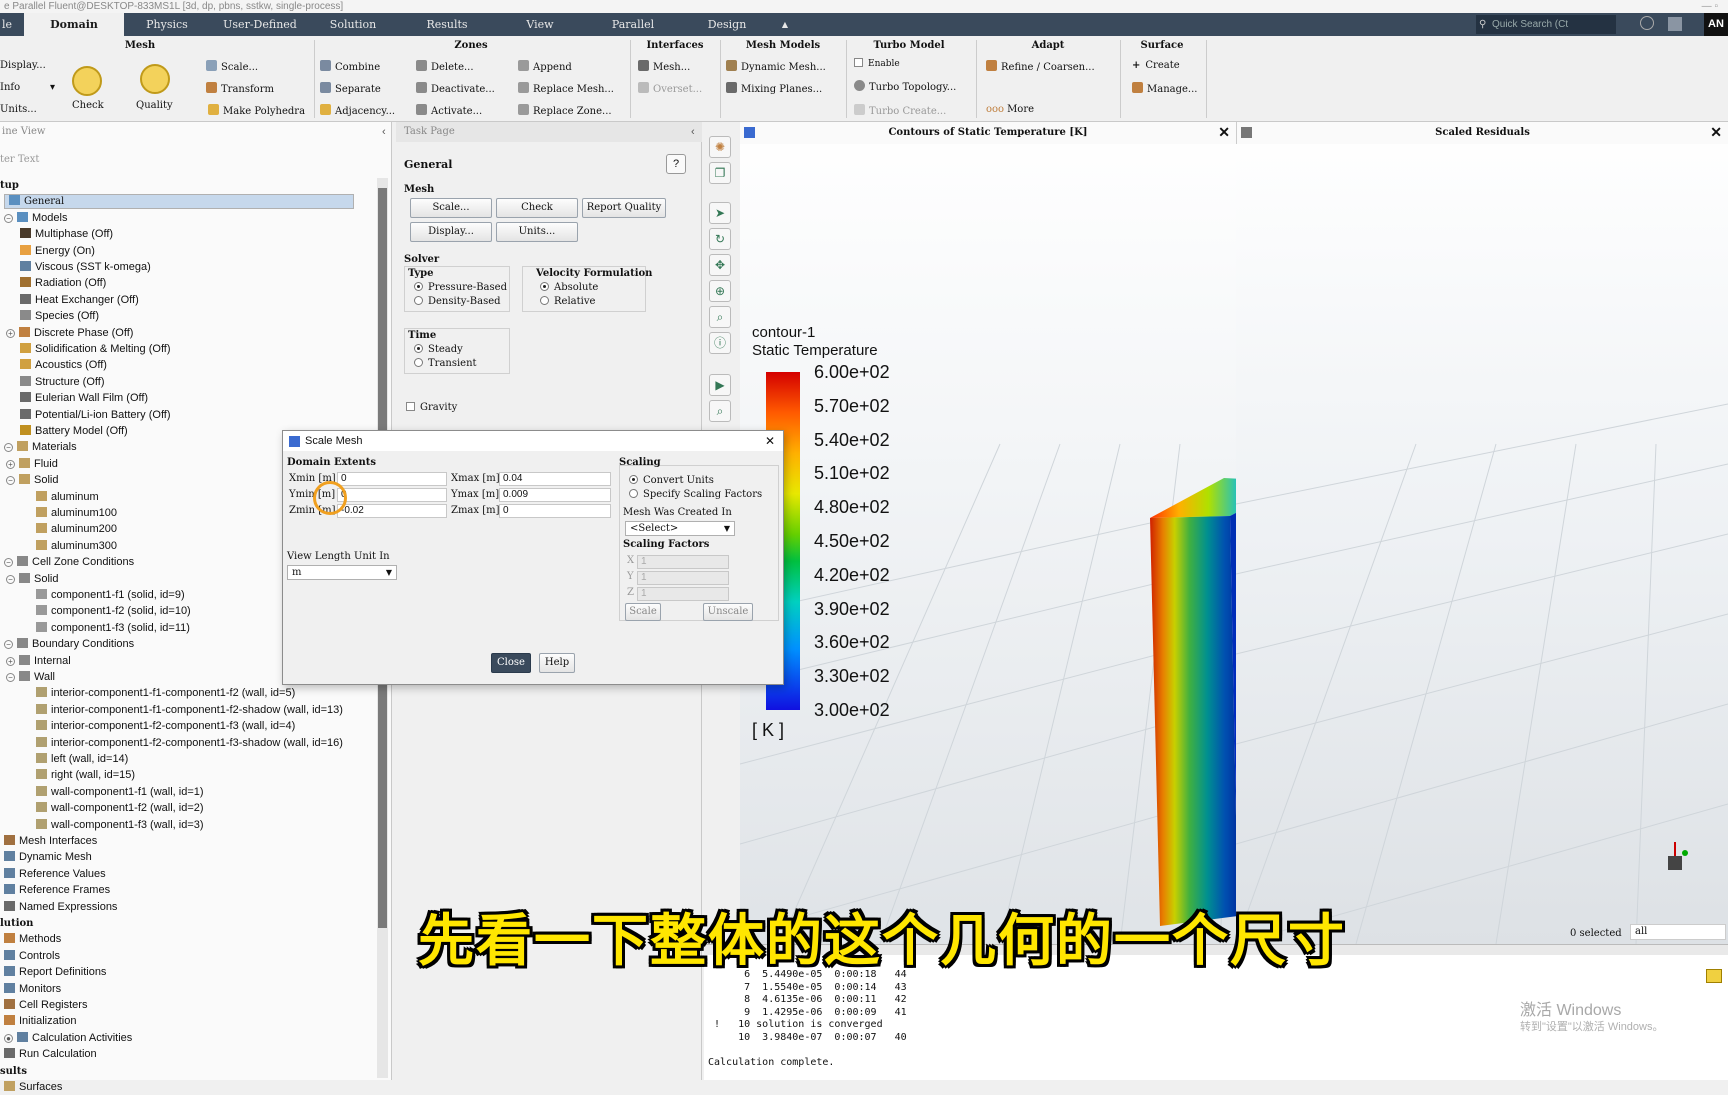  I want to click on pan-icon: ✥, so click(720, 265).